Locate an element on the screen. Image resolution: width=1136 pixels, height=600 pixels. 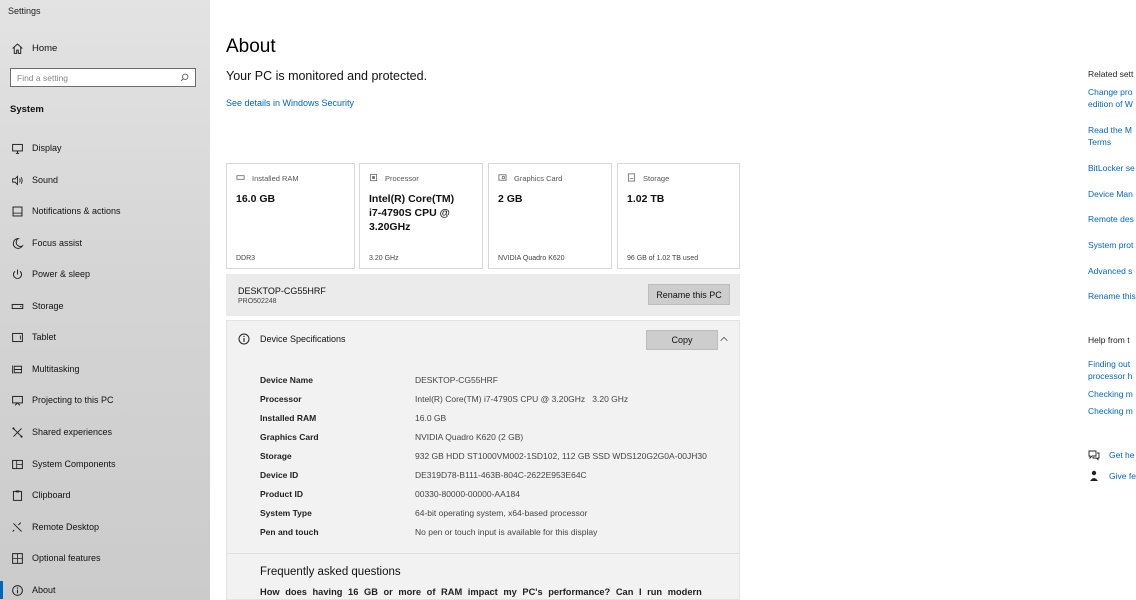
sidebar-item-label: Optional features is located at coordinates (66, 558).